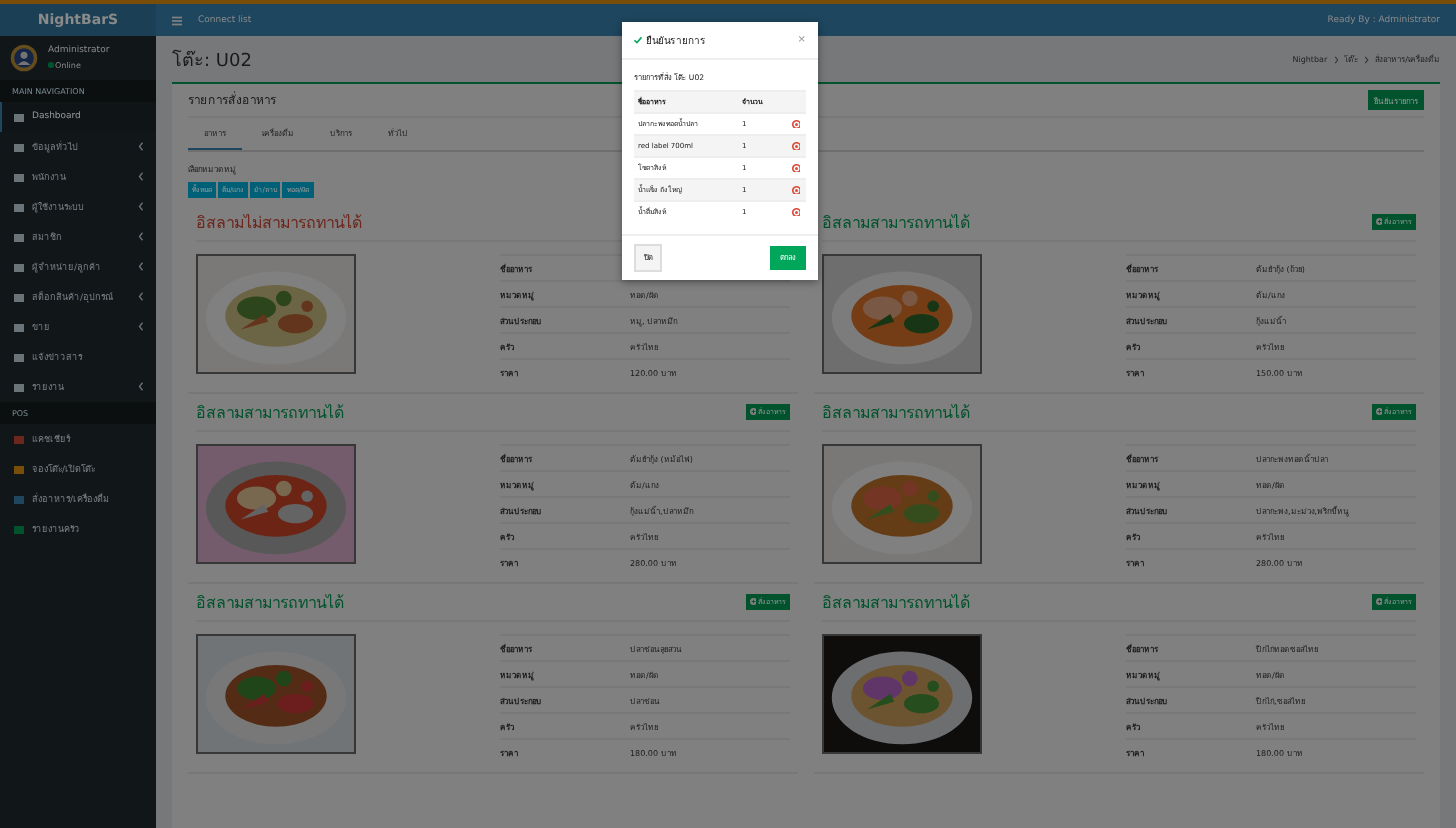  Describe the element at coordinates (24, 58) in the screenshot. I see `avatar-icon` at that location.